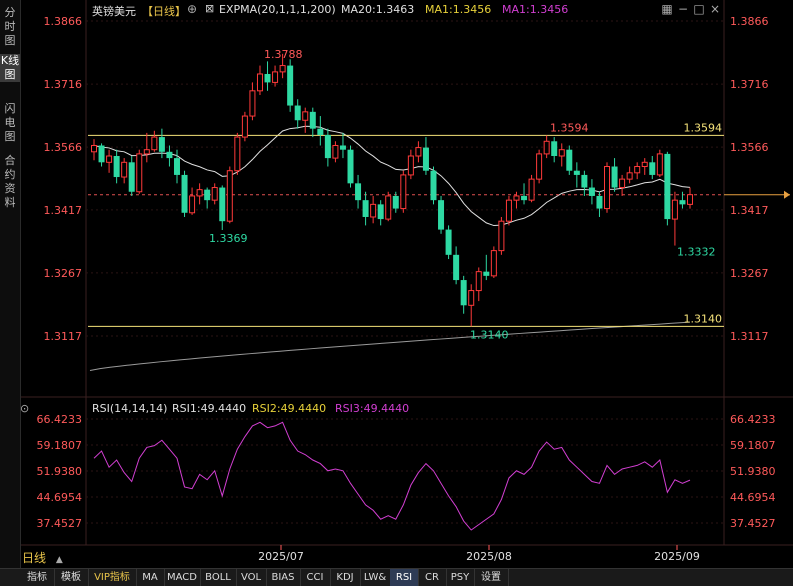  I want to click on indicator-tab-12: CR, so click(432, 577).